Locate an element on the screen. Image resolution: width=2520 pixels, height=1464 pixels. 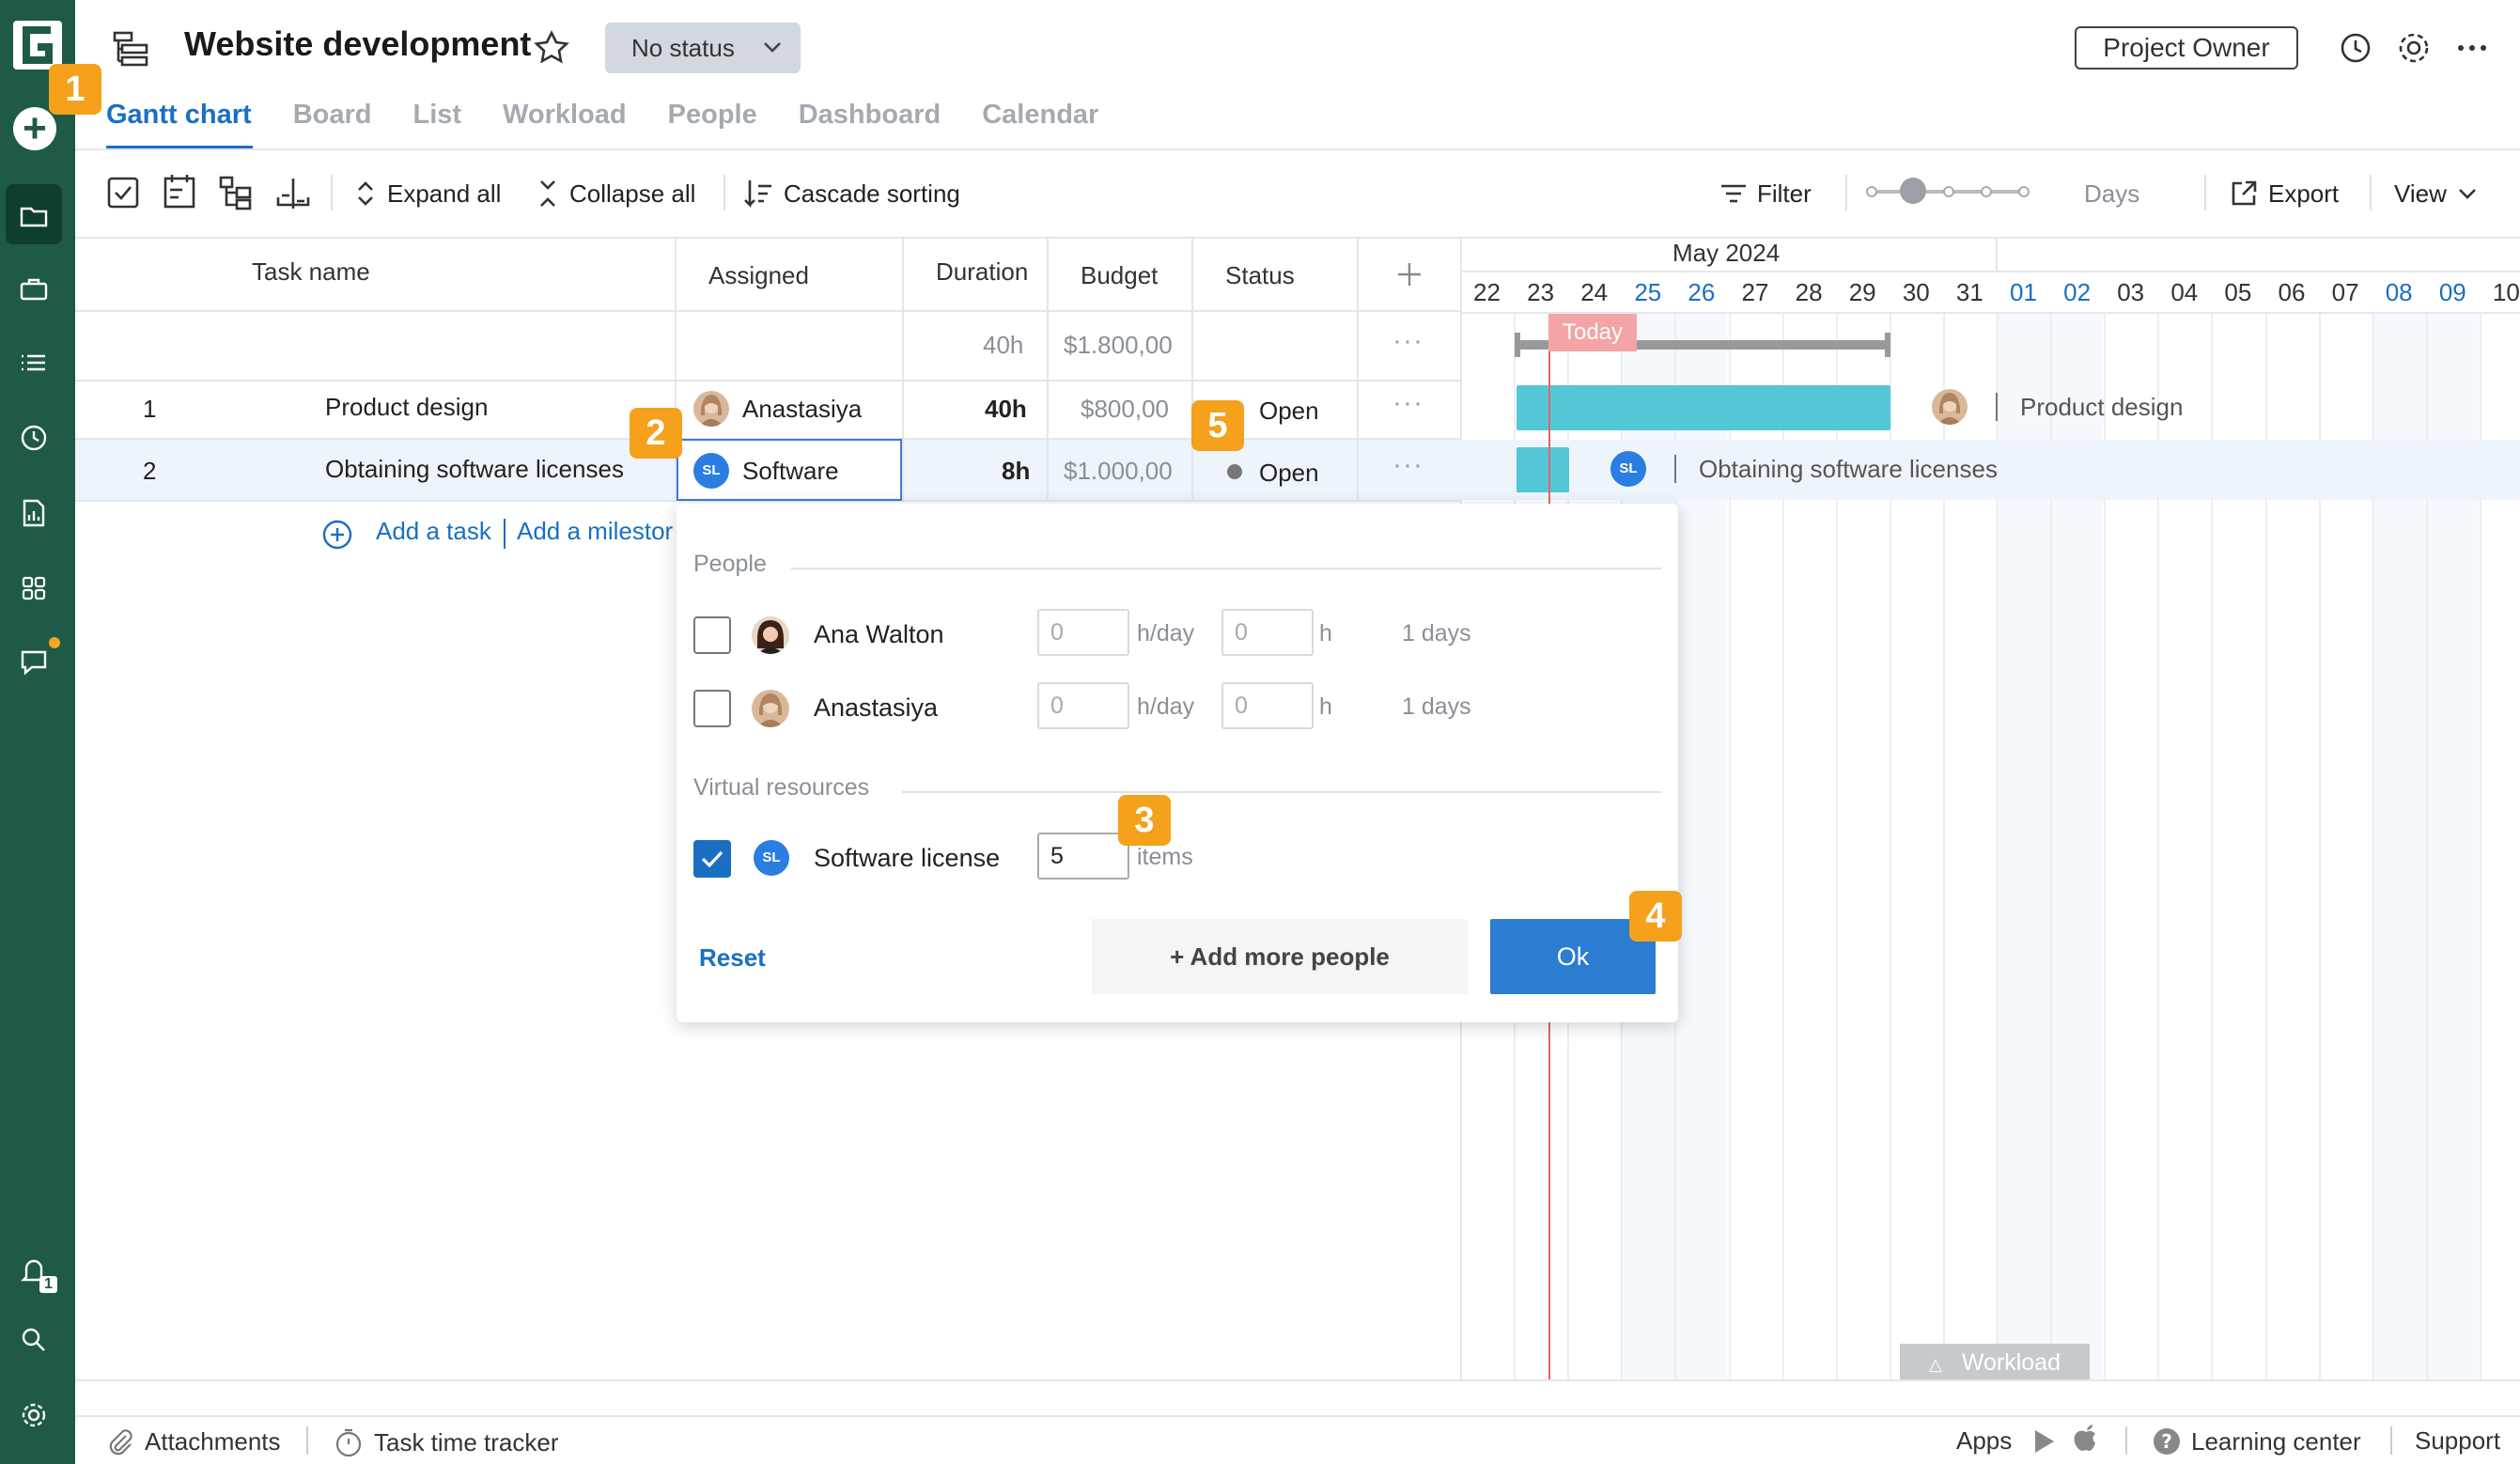
section-rule is located at coordinates (1226, 568).